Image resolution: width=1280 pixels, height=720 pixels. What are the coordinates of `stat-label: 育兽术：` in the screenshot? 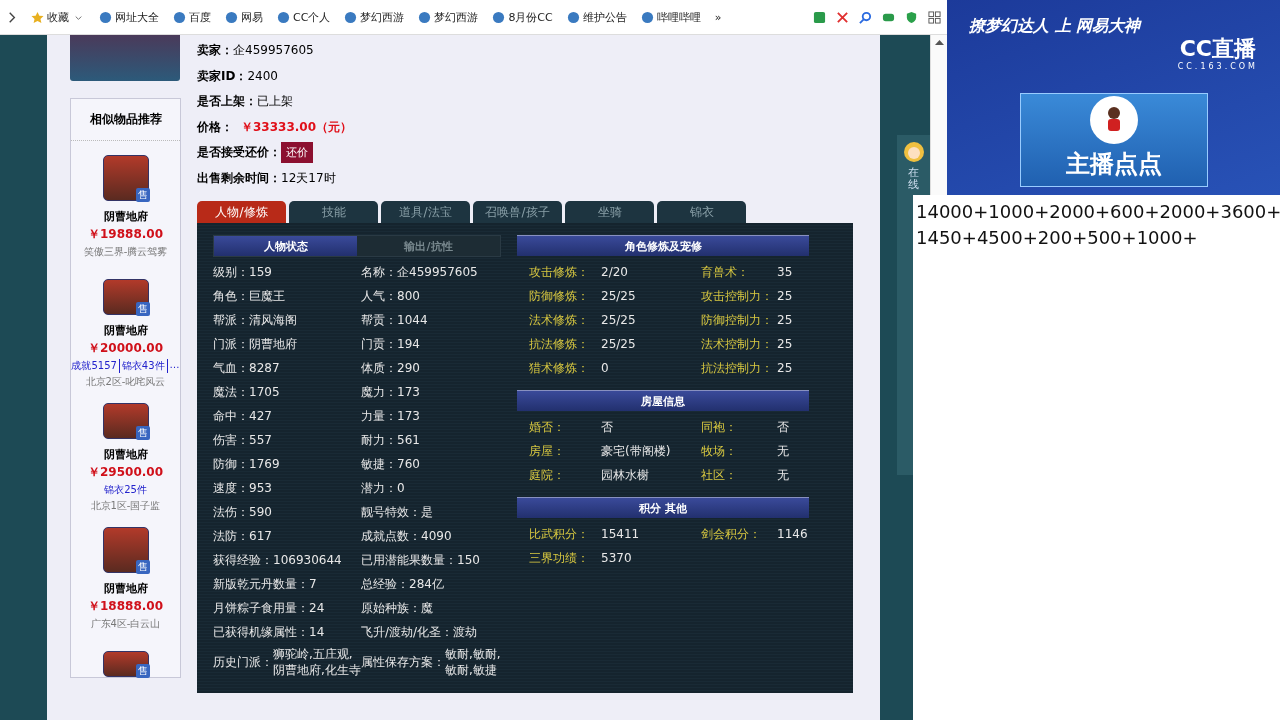 It's located at (725, 272).